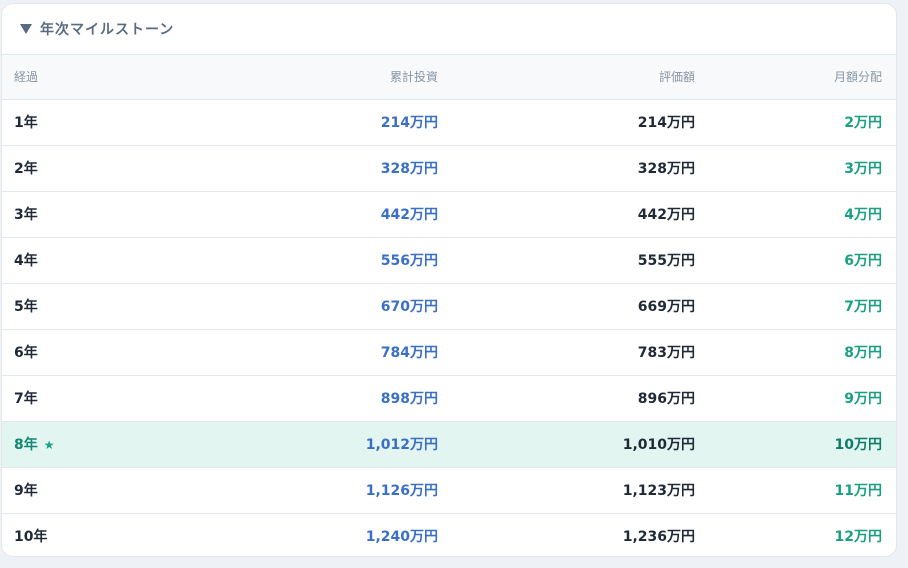  I want to click on table-header-row: 経過 累計投資 評価額 月額分配, so click(449, 77).